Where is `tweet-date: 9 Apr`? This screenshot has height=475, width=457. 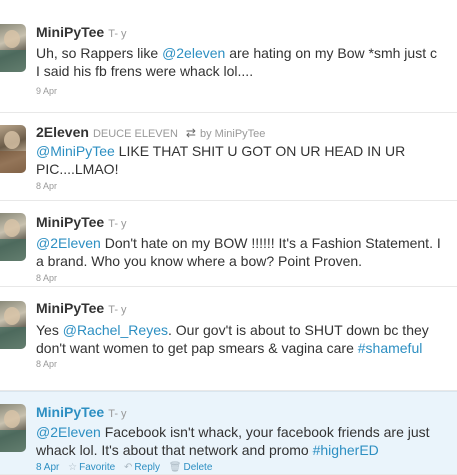
tweet-date: 9 Apr is located at coordinates (46, 91).